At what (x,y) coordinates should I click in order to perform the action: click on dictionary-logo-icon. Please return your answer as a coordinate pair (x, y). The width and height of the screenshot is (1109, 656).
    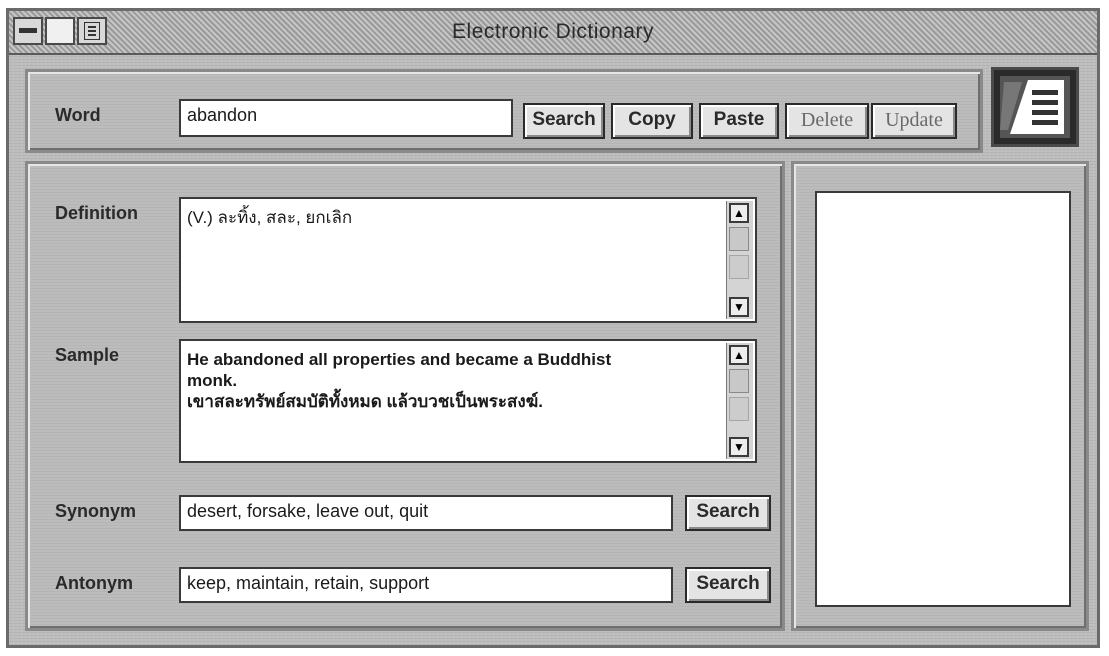
    Looking at the image, I should click on (1035, 107).